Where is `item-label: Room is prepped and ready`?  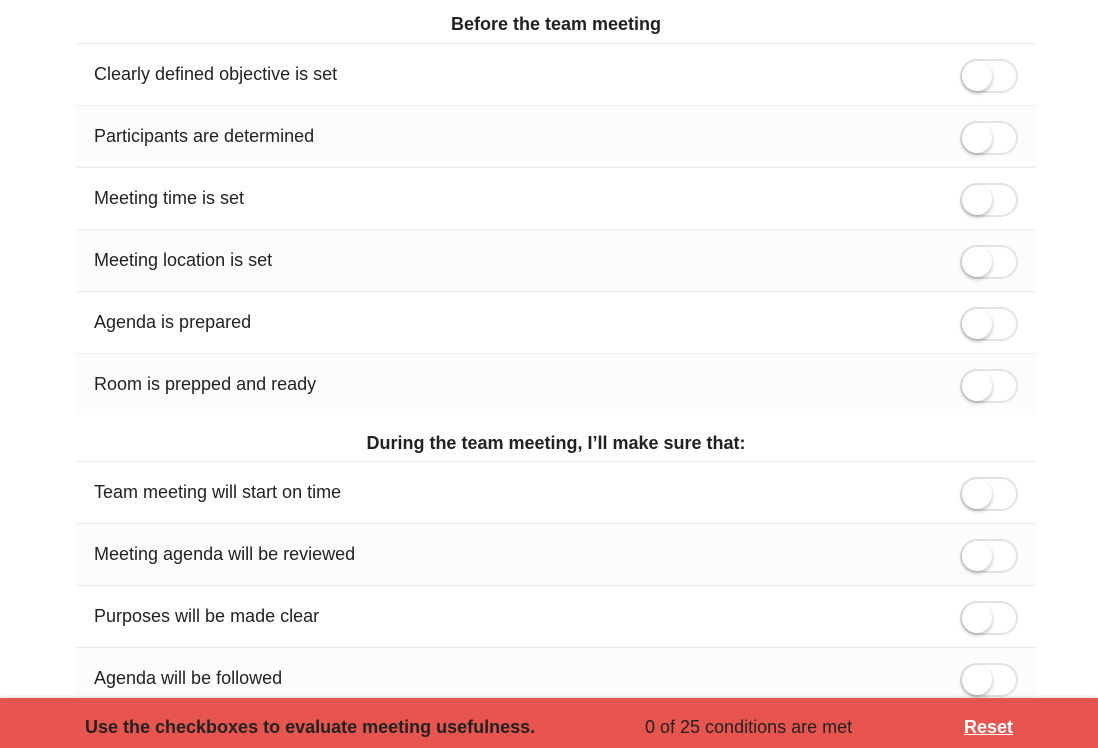 item-label: Room is prepped and ready is located at coordinates (205, 384).